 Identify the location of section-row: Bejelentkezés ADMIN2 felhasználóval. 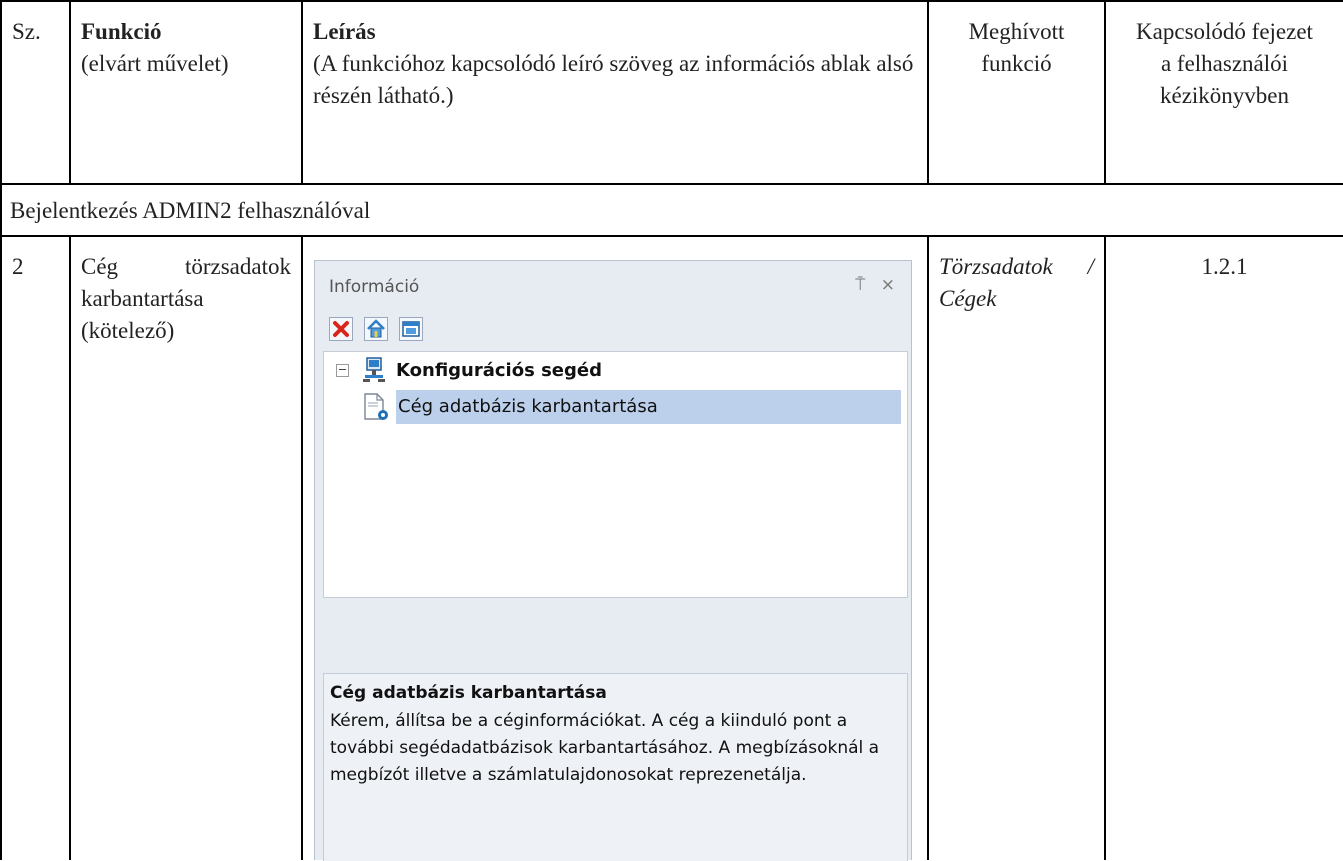
(671, 210).